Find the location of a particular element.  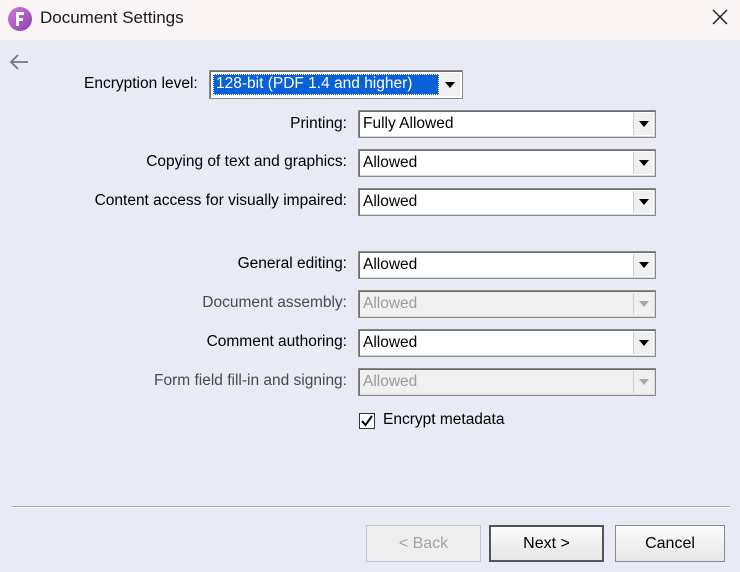

encrypt-metadata-checkbox is located at coordinates (367, 421).